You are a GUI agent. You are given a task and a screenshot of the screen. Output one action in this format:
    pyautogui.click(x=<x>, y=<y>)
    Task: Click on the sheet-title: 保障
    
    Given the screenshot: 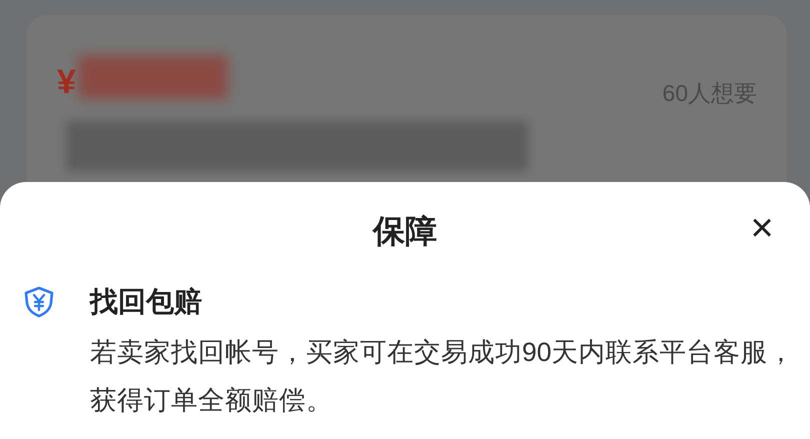 What is the action you would take?
    pyautogui.click(x=405, y=231)
    